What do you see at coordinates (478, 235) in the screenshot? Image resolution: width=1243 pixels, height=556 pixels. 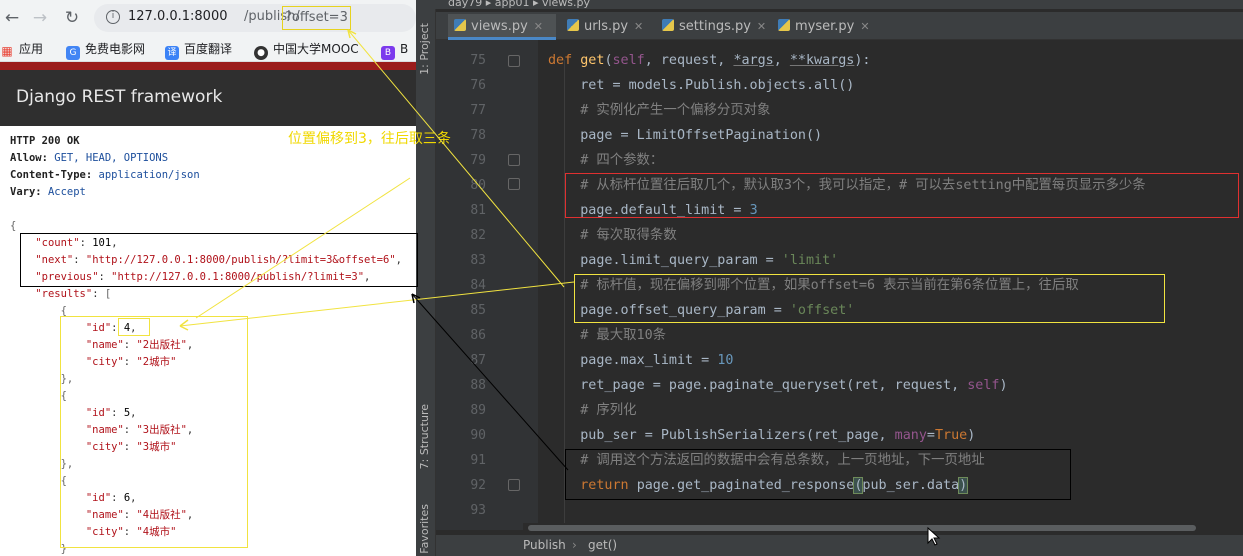 I see `line-number: 82` at bounding box center [478, 235].